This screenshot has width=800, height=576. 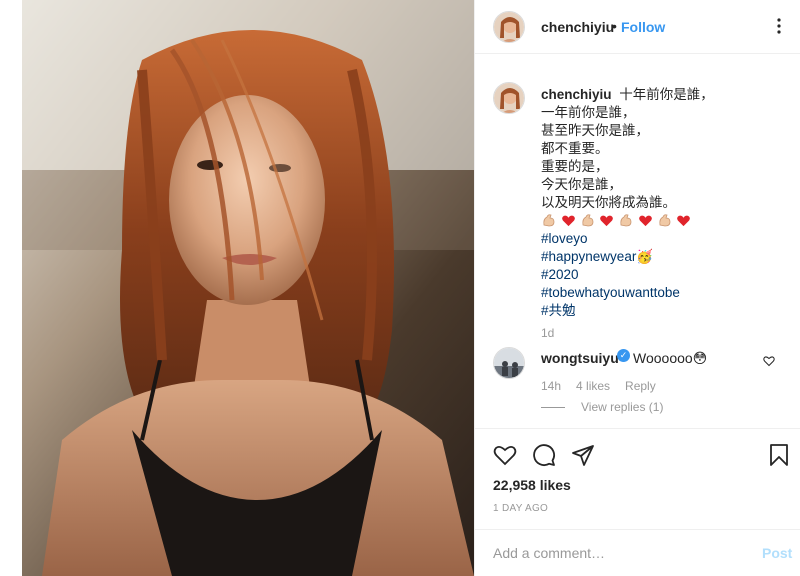 What do you see at coordinates (553, 407) in the screenshot?
I see `replies-dash` at bounding box center [553, 407].